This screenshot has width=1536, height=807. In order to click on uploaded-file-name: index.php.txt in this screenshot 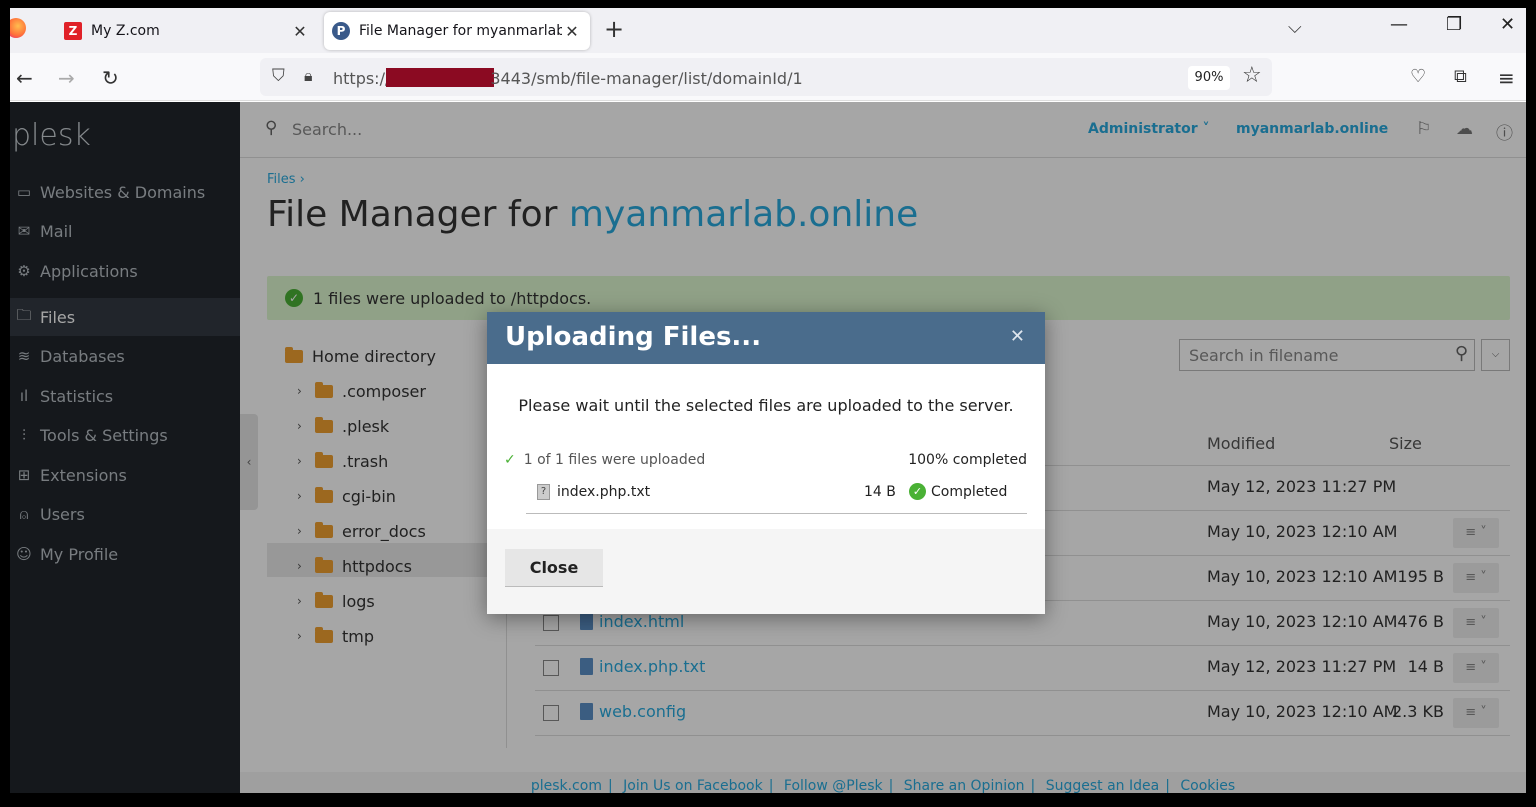, I will do `click(604, 492)`.